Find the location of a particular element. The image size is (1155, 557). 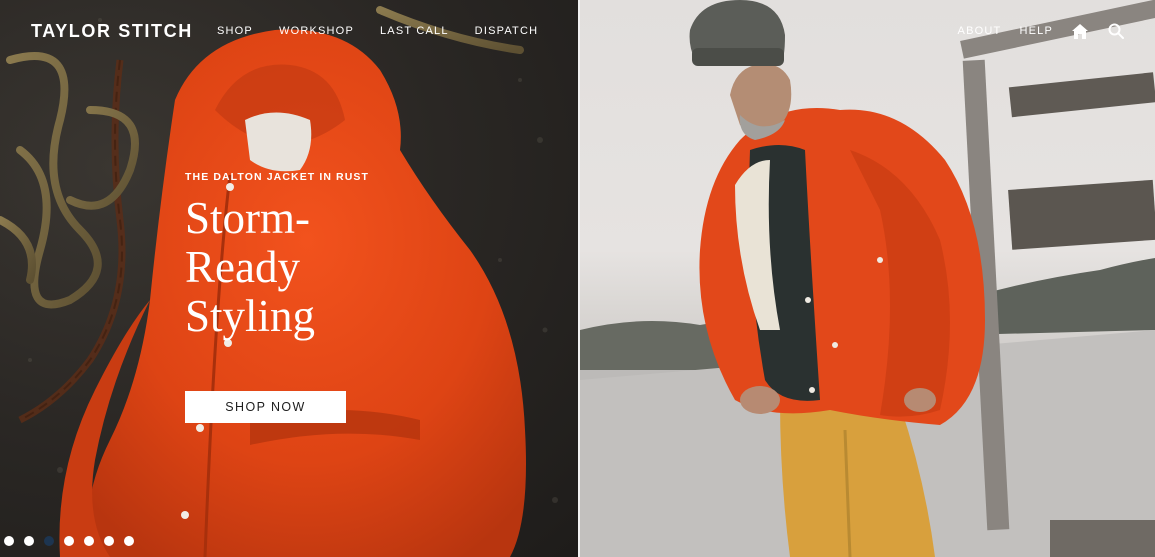

brand-logo: TAYLOR STITCH is located at coordinates (112, 31).